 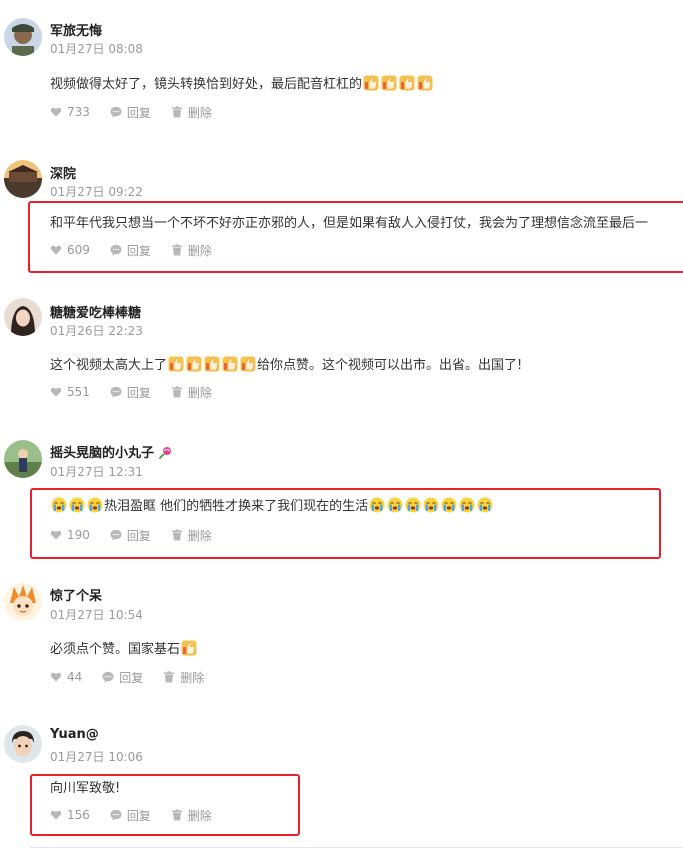 What do you see at coordinates (76, 594) in the screenshot?
I see `username: 惊了个呆` at bounding box center [76, 594].